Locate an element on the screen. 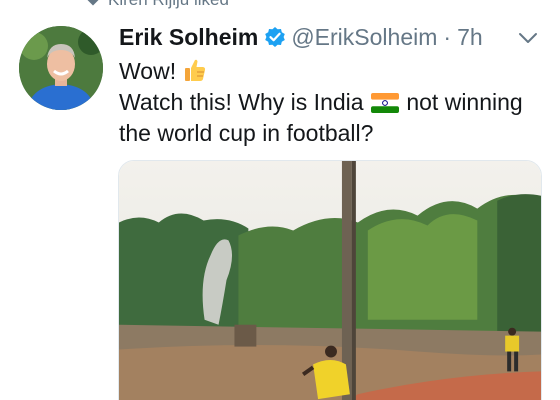 Image resolution: width=560 pixels, height=400 pixels. tweet-header: Erik Solheim @ErikSolheim · 7h is located at coordinates (301, 37).